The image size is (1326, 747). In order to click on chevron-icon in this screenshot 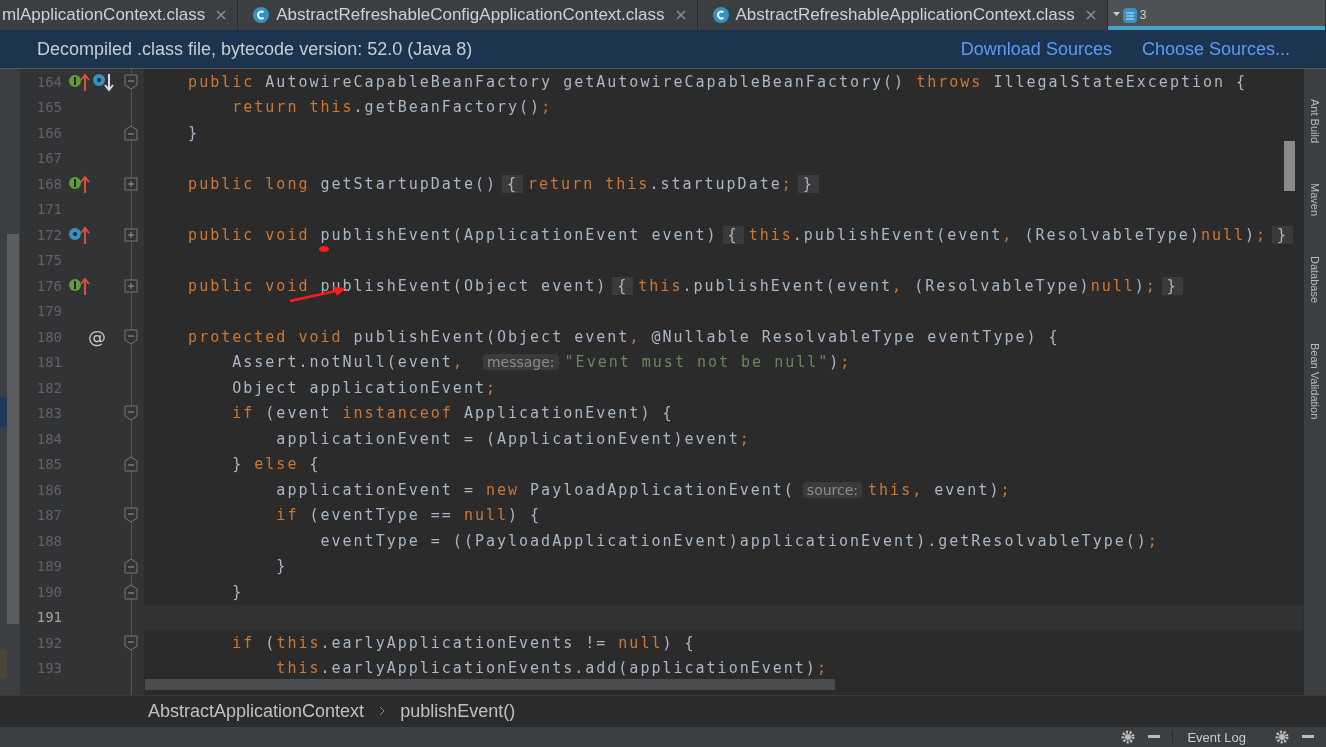, I will do `click(382, 711)`.